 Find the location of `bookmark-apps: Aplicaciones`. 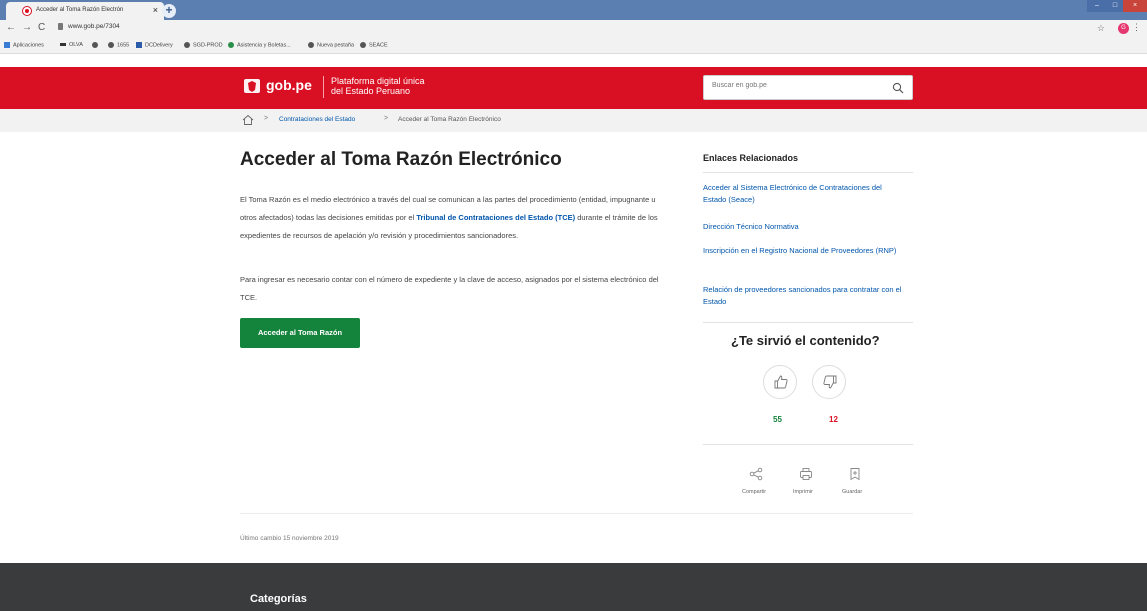

bookmark-apps: Aplicaciones is located at coordinates (24, 45).